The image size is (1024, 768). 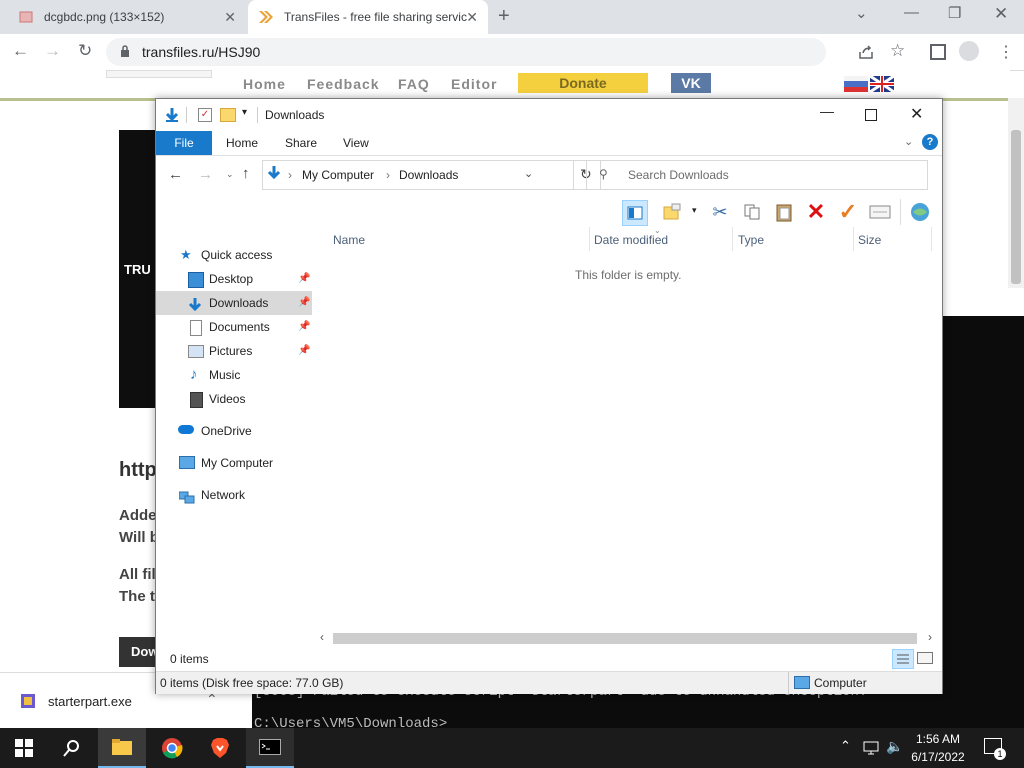 I want to click on side-panel-icon, so click(x=938, y=52).